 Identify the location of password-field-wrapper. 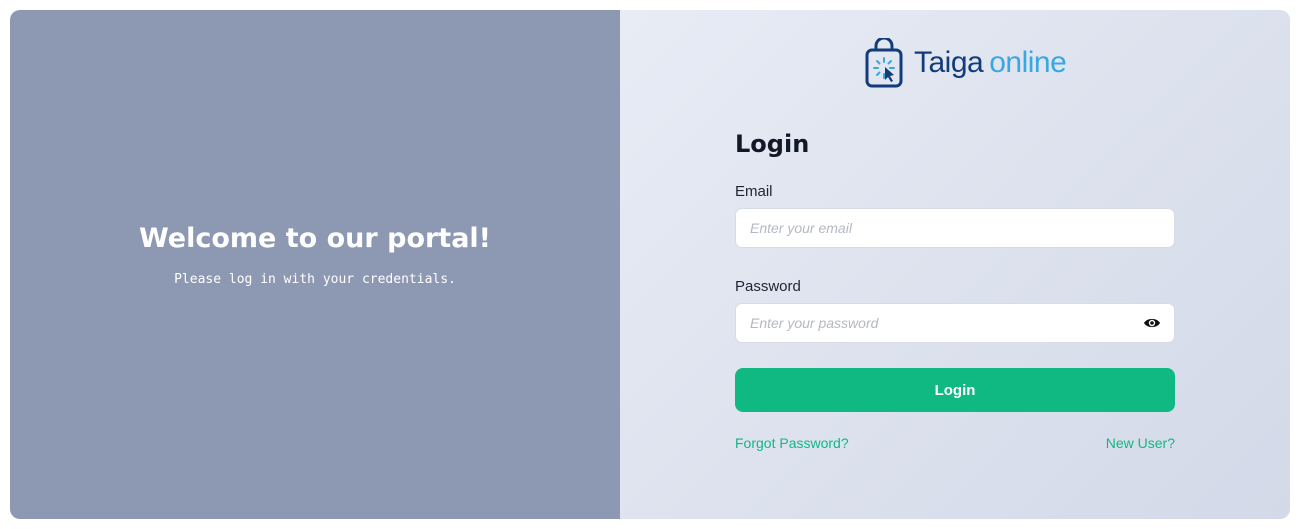
(955, 323).